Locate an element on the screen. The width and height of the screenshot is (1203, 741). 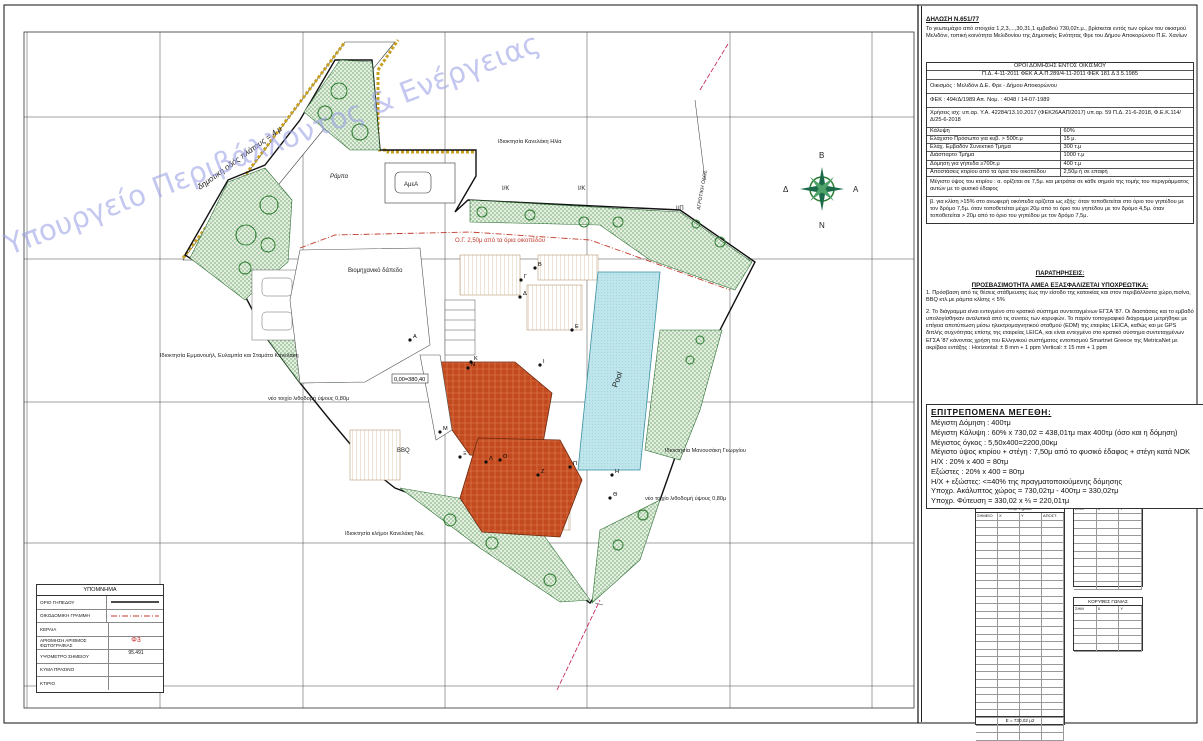
corner-point-label: Α is located at coordinates (415, 337).